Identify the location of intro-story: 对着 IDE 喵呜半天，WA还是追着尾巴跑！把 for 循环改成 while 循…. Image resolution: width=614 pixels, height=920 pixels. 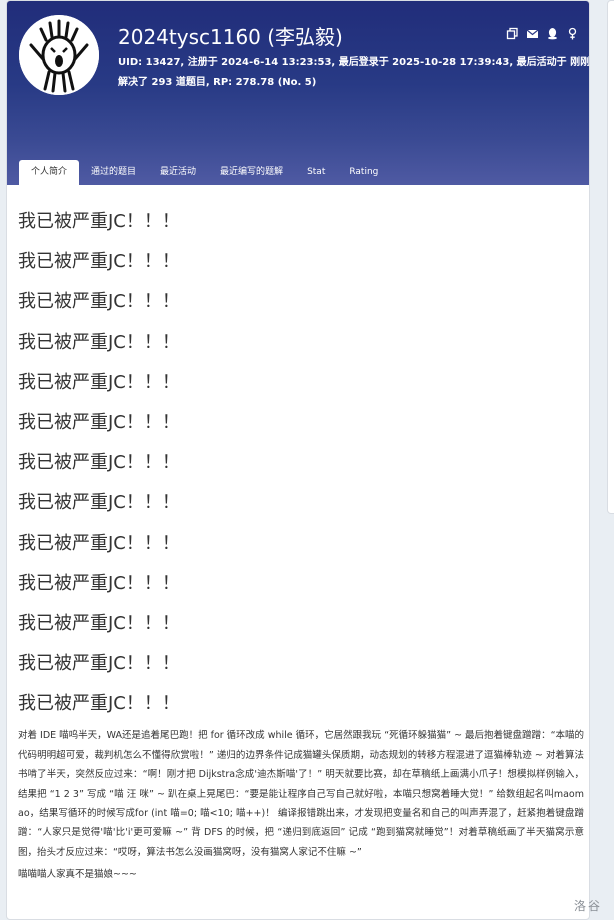
(301, 794).